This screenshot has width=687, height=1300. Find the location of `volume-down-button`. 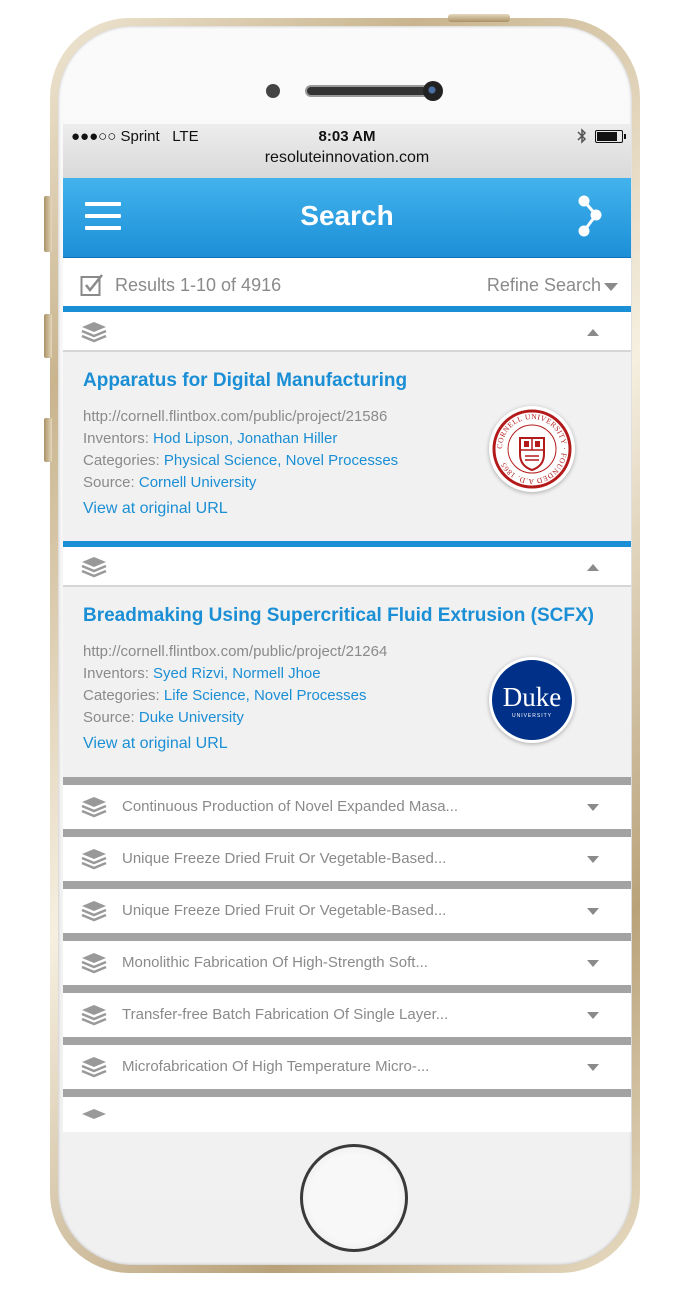

volume-down-button is located at coordinates (48, 440).